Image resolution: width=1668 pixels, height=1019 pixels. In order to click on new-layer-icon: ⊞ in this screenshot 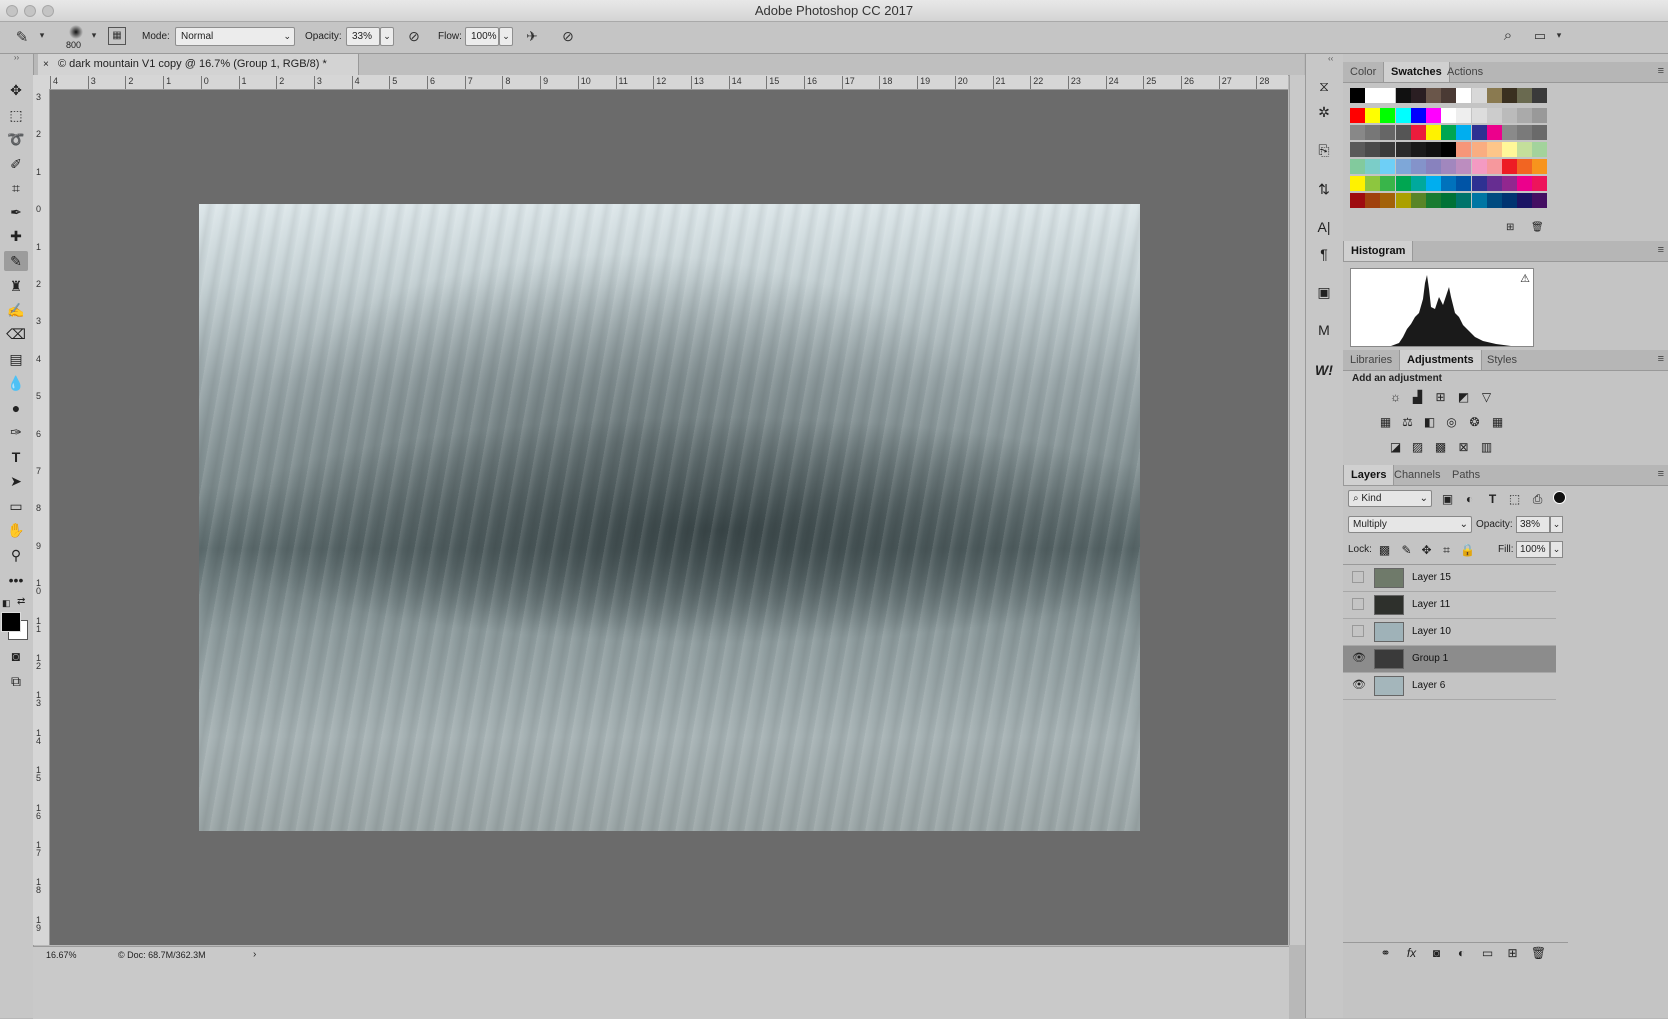, I will do `click(1512, 953)`.